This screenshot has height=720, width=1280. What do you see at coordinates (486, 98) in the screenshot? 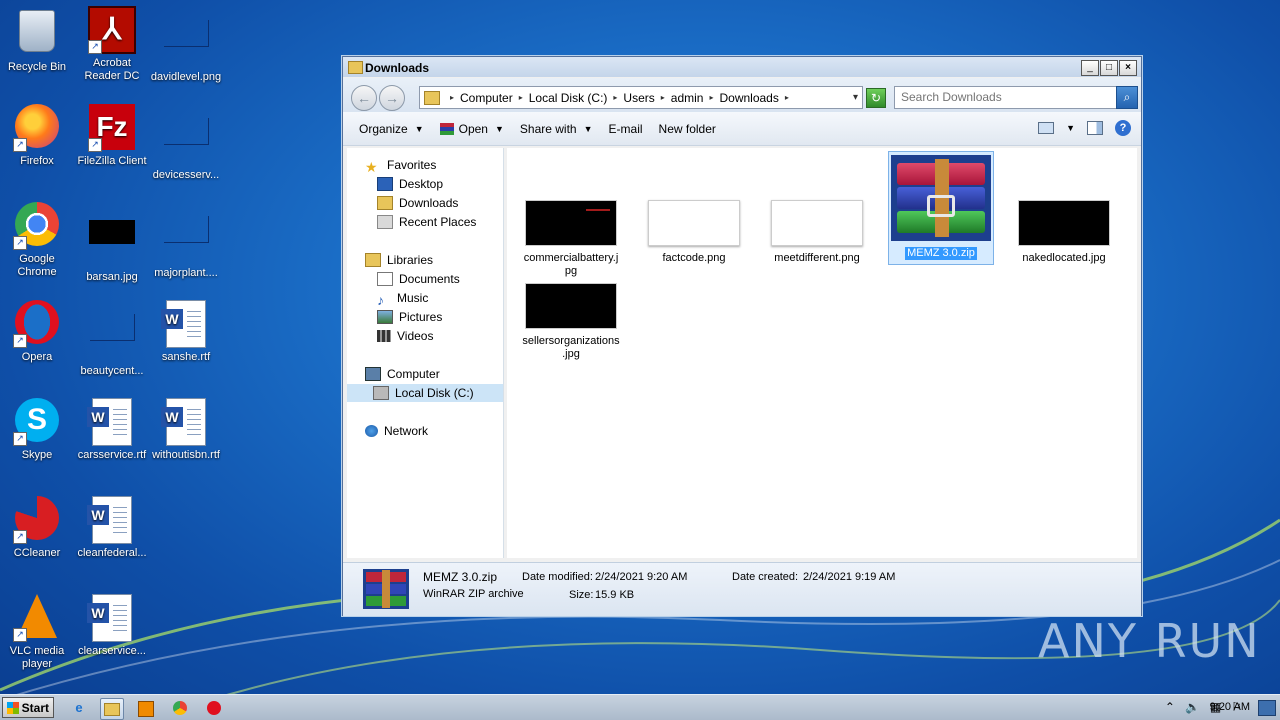
I see `breadcrumb-computer: Computer` at bounding box center [486, 98].